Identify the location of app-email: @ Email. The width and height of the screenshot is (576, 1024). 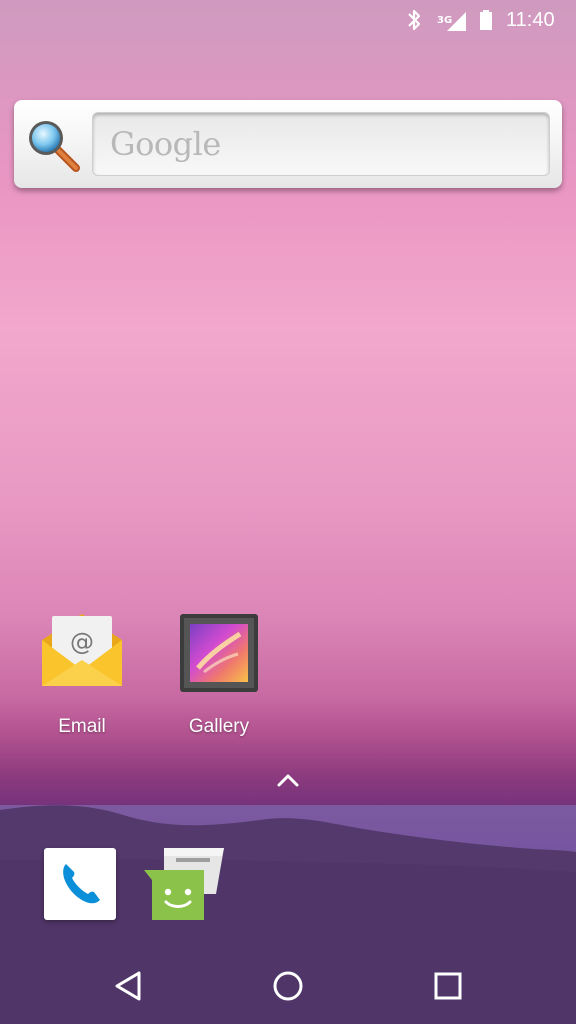
(82, 678).